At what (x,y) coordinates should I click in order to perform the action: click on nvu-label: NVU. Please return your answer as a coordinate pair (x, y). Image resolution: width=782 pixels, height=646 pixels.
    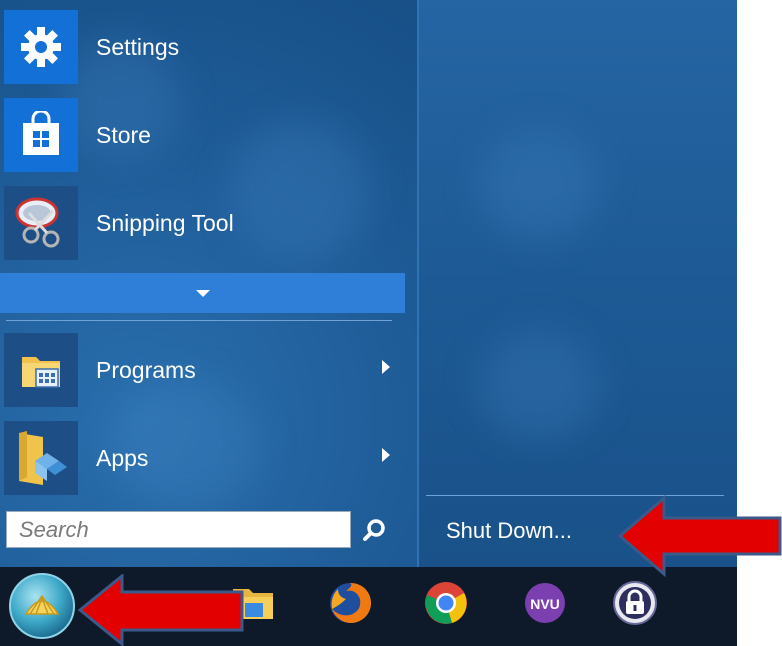
    Looking at the image, I should click on (545, 604).